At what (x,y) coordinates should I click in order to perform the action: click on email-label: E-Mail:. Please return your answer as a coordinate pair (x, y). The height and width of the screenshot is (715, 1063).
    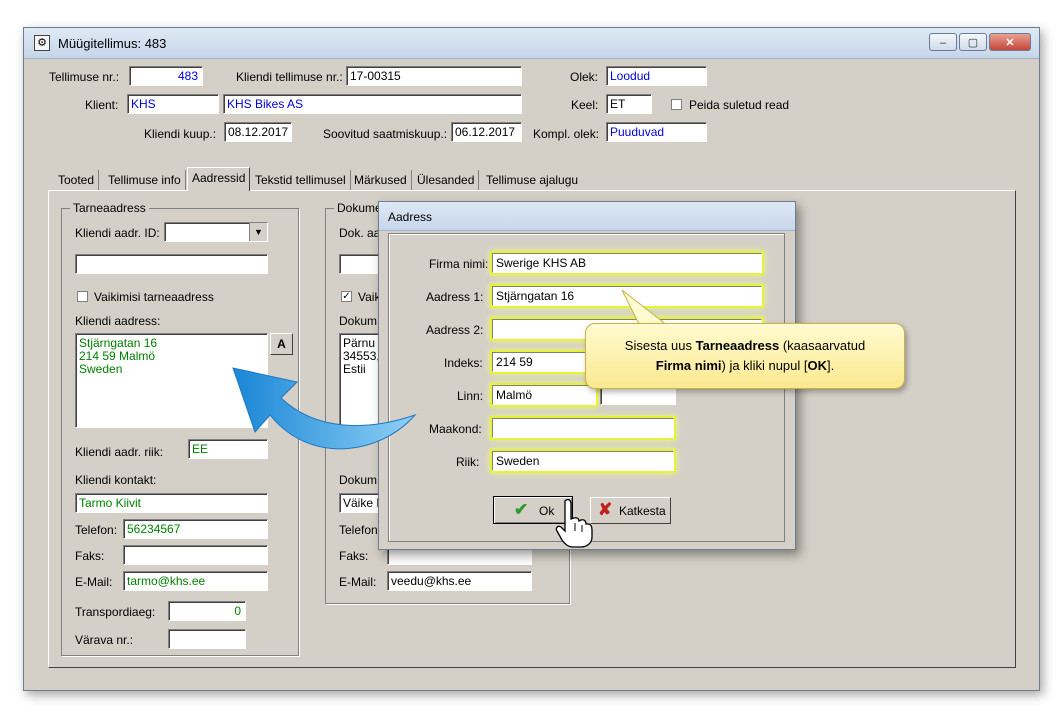
    Looking at the image, I should click on (94, 582).